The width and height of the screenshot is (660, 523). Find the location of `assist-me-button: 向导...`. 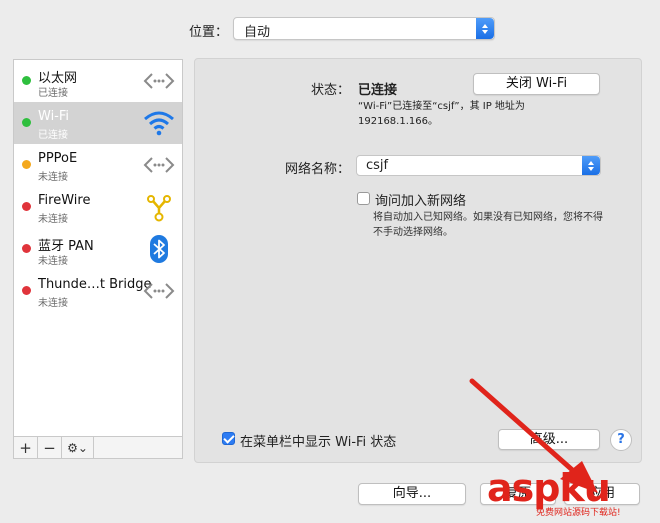

assist-me-button: 向导... is located at coordinates (412, 494).